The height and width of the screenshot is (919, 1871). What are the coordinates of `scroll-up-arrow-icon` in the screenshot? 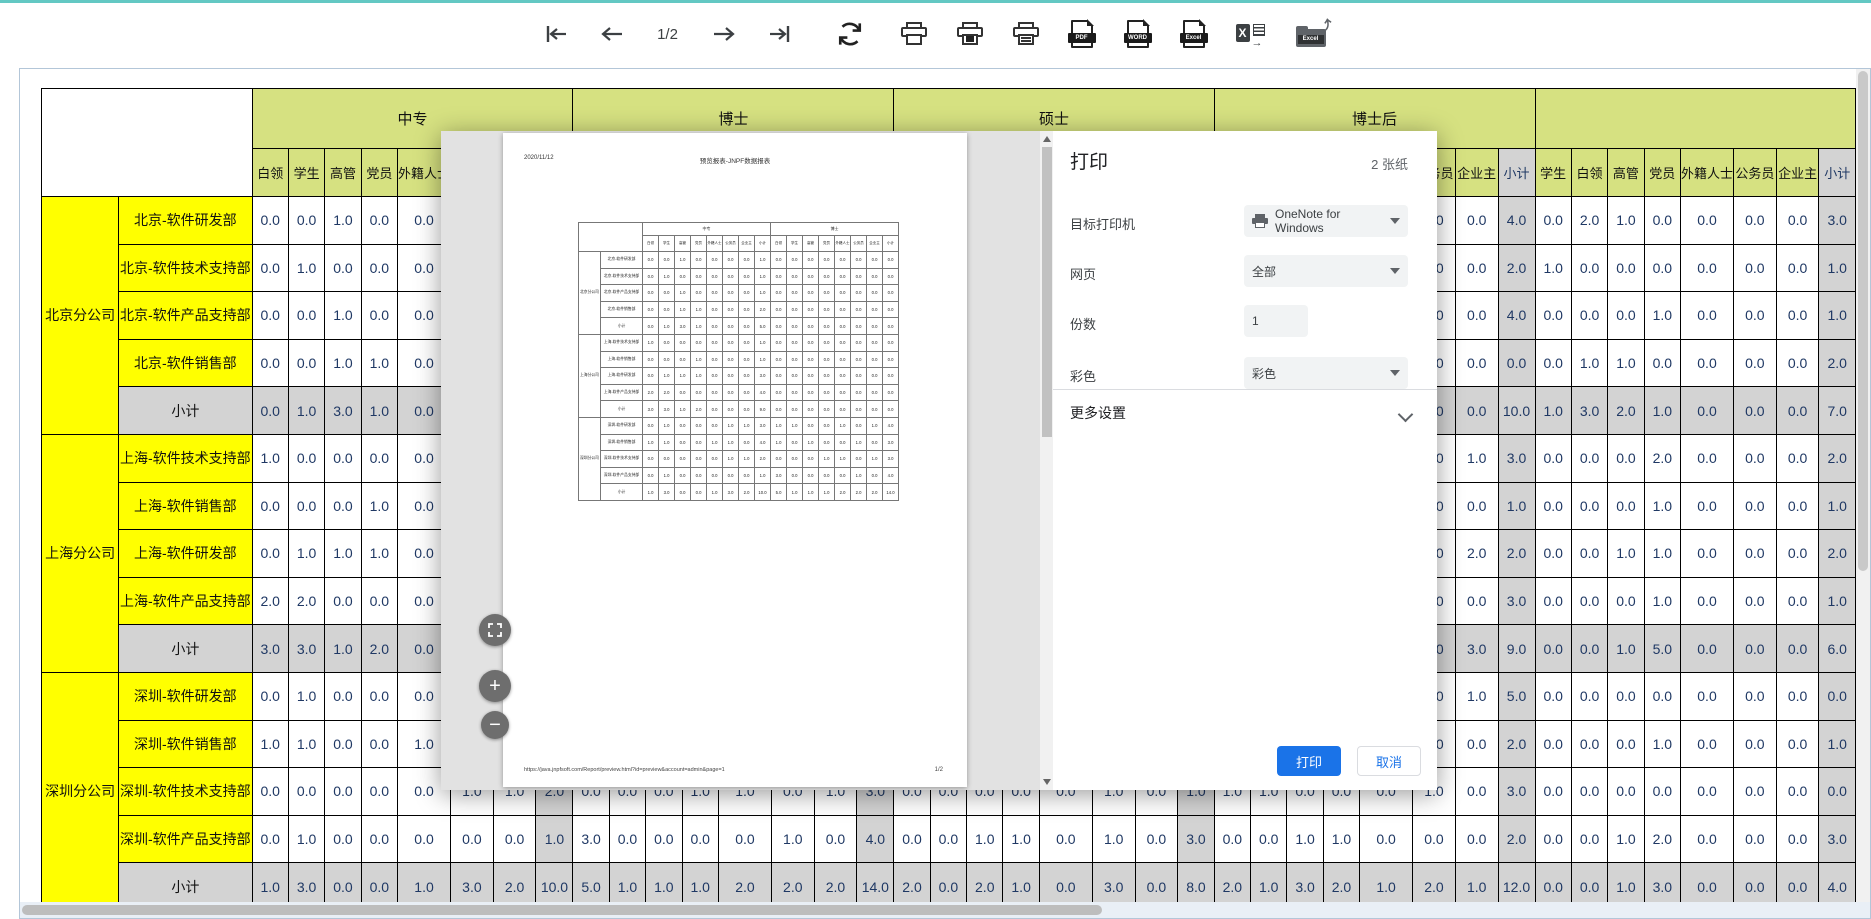 It's located at (1046, 139).